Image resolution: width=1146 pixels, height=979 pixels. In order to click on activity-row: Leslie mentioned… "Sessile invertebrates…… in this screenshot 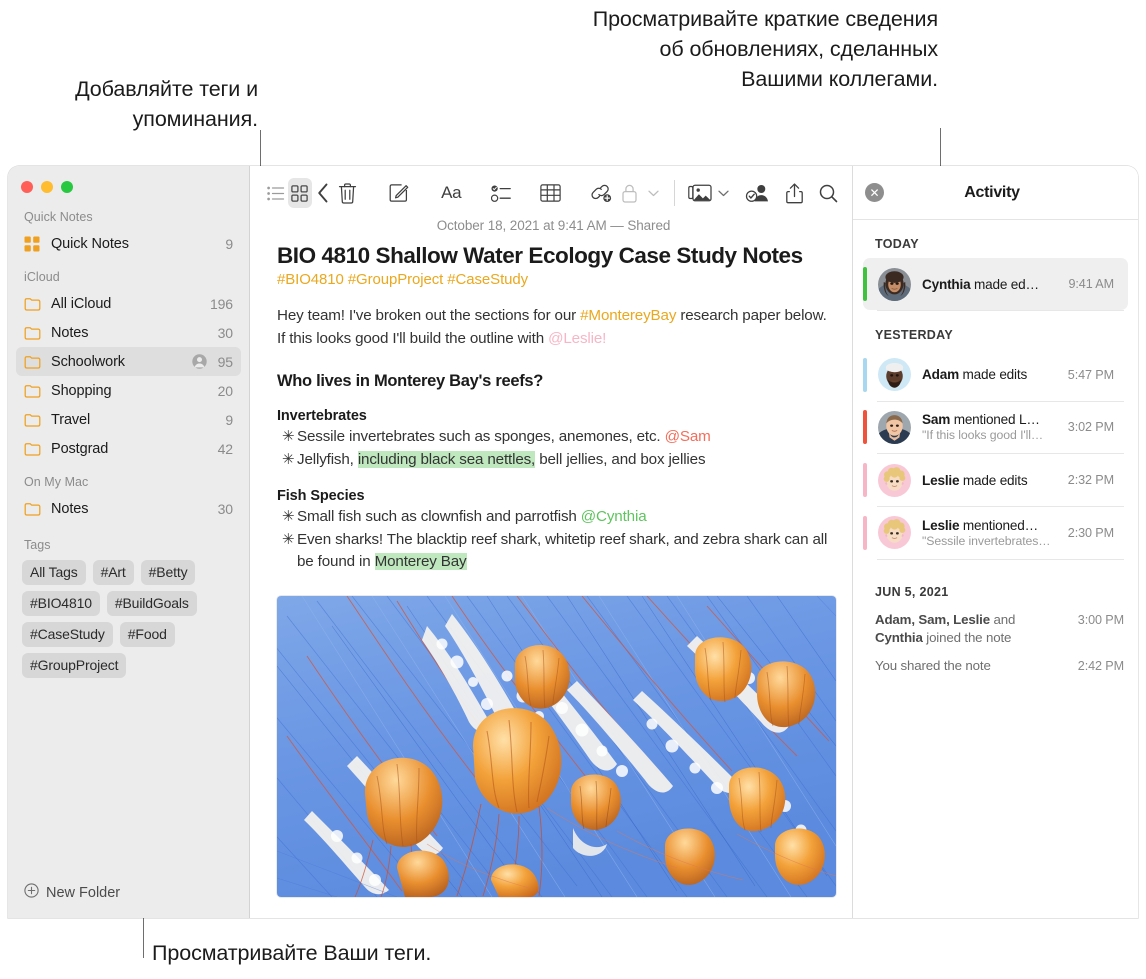, I will do `click(995, 533)`.